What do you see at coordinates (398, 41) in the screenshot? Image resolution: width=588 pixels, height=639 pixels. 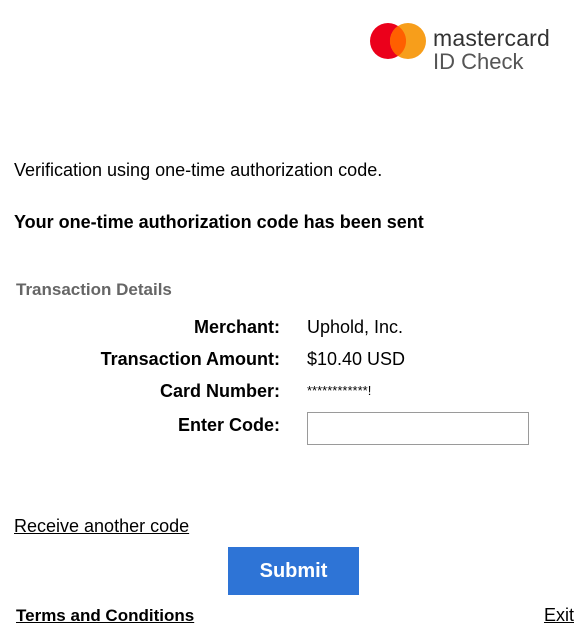 I see `mastercard-circles-icon` at bounding box center [398, 41].